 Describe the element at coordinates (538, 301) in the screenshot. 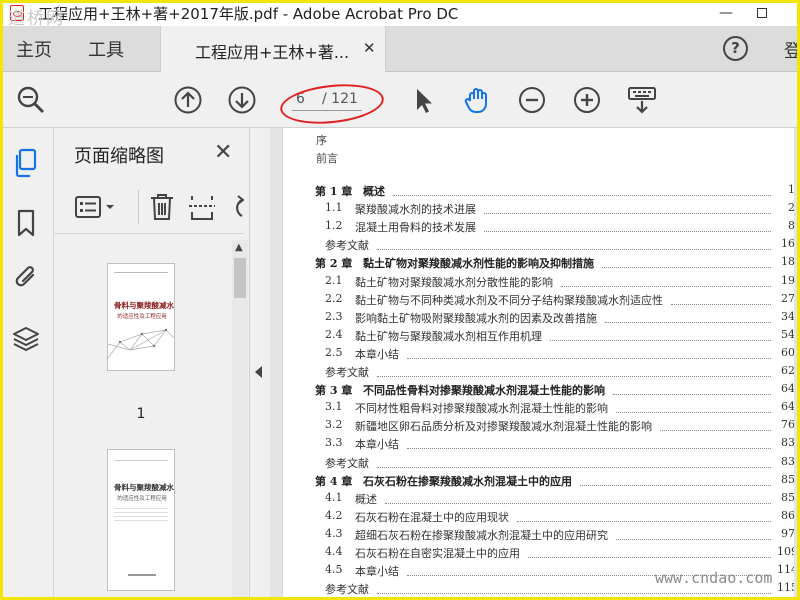

I see `toc-entry: 2.2 黏土矿物与不同种类减水剂及不同分子结构聚羧酸减水剂适应性 27` at that location.